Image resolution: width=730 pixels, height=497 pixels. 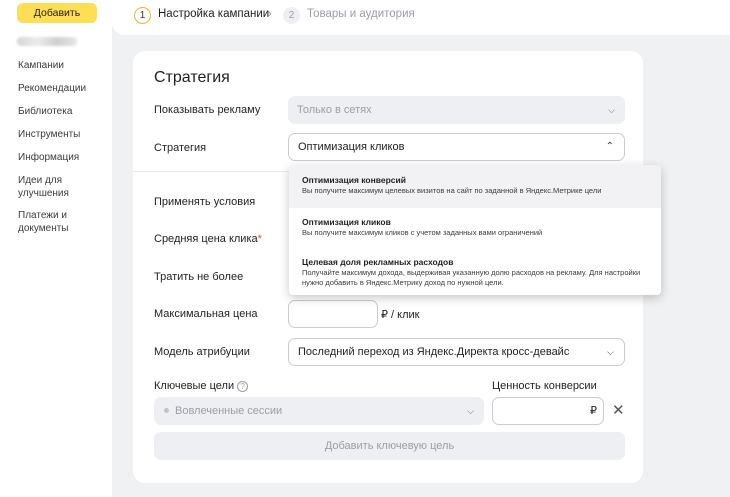 I want to click on help-icon: ?, so click(x=243, y=386).